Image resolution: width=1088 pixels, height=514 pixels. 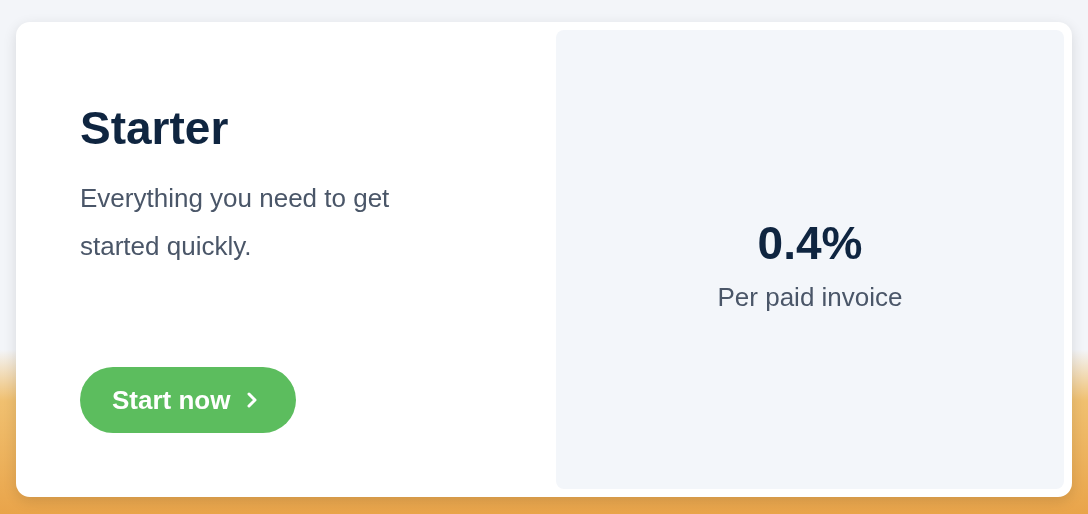 What do you see at coordinates (810, 297) in the screenshot?
I see `rate-caption: Per paid invoice` at bounding box center [810, 297].